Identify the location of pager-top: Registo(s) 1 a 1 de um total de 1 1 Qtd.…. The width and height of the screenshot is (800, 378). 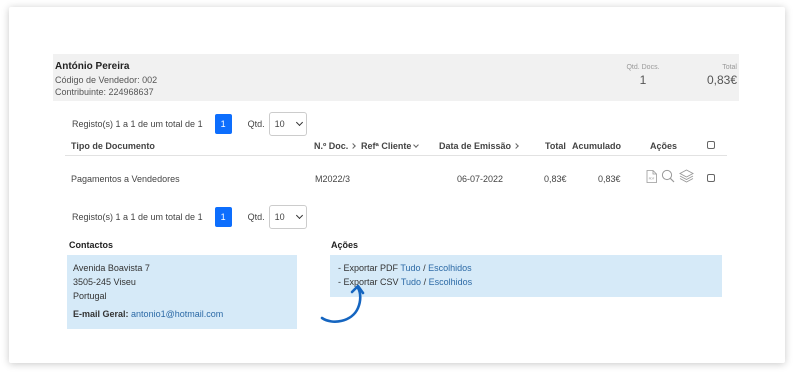
(189, 124).